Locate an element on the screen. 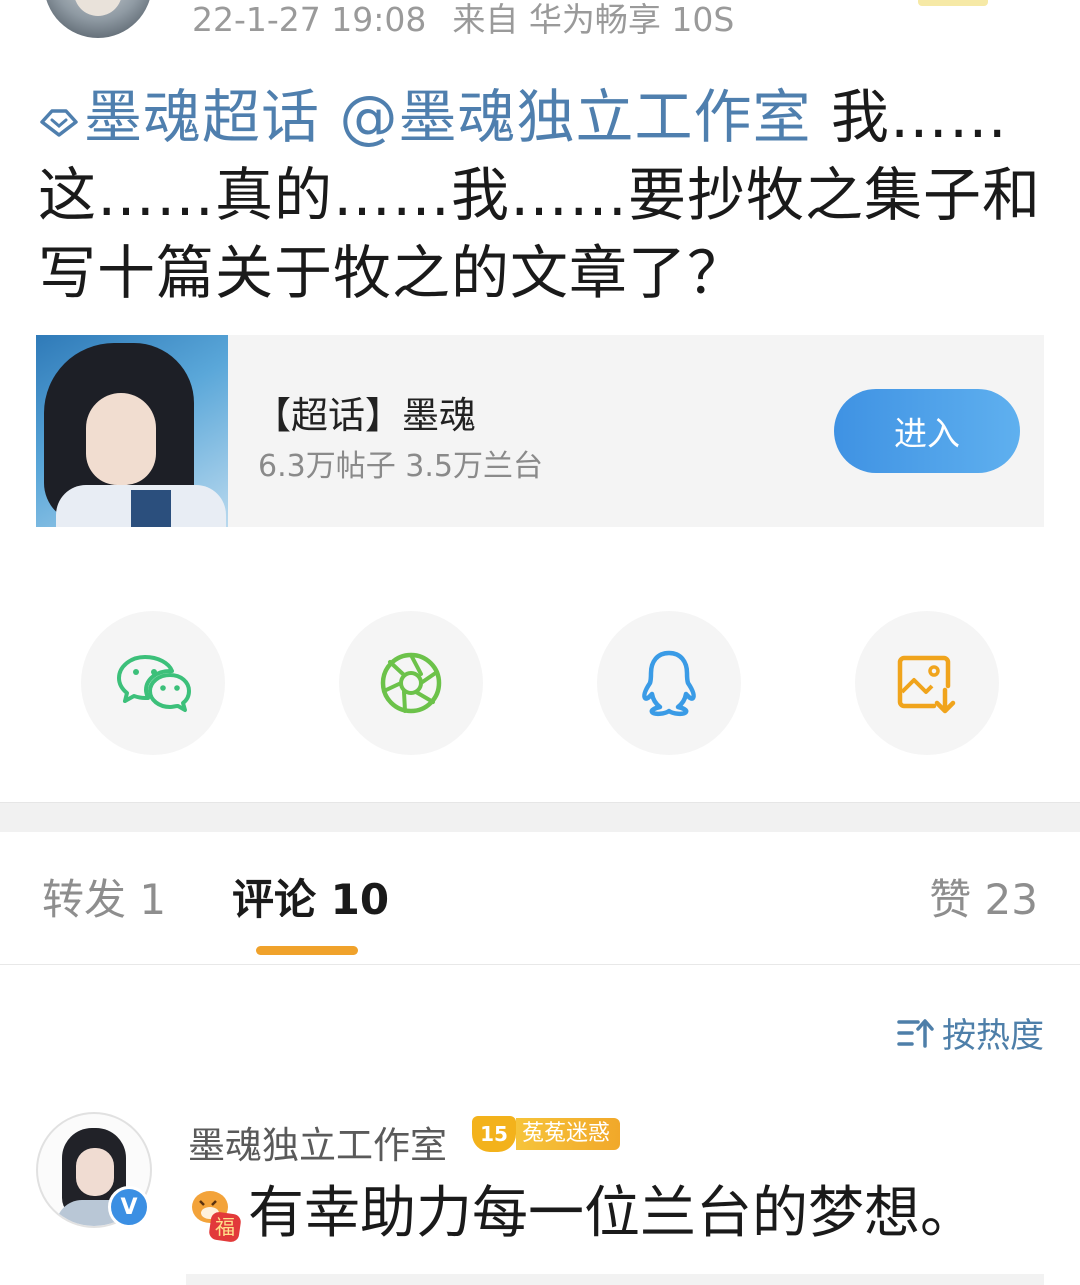  cover-robe-accent is located at coordinates (151, 508).